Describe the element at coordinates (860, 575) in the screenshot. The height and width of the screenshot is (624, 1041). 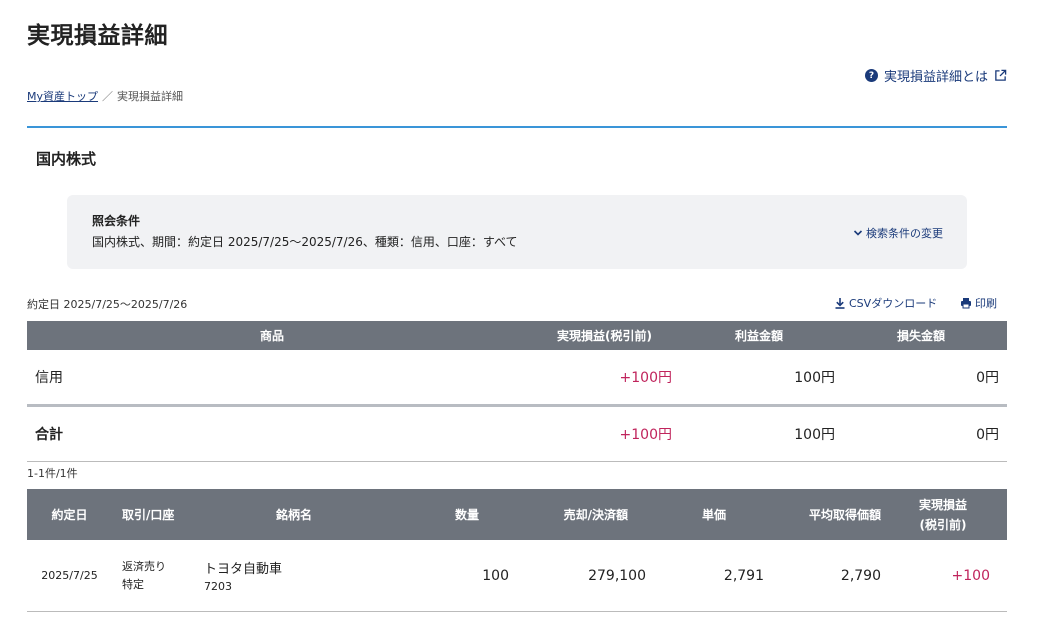
I see `detail-avg: 2,790` at that location.